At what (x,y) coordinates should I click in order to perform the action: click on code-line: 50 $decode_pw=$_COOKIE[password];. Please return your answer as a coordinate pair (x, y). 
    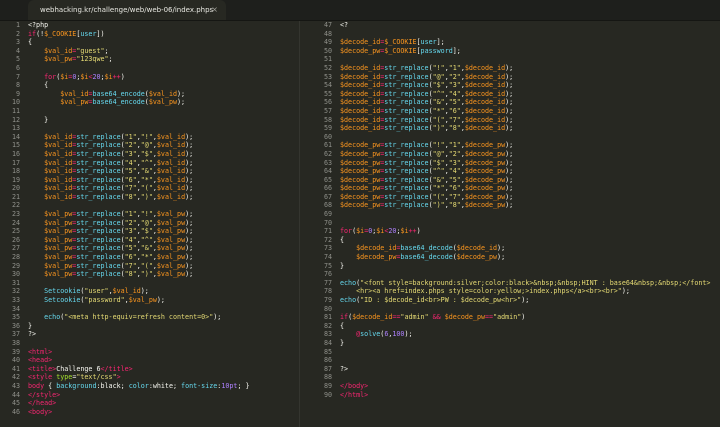
    Looking at the image, I should click on (510, 51).